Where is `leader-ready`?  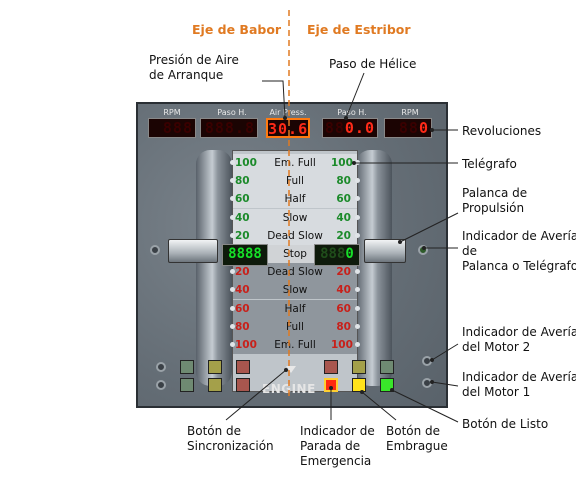
leader-ready is located at coordinates (425, 406).